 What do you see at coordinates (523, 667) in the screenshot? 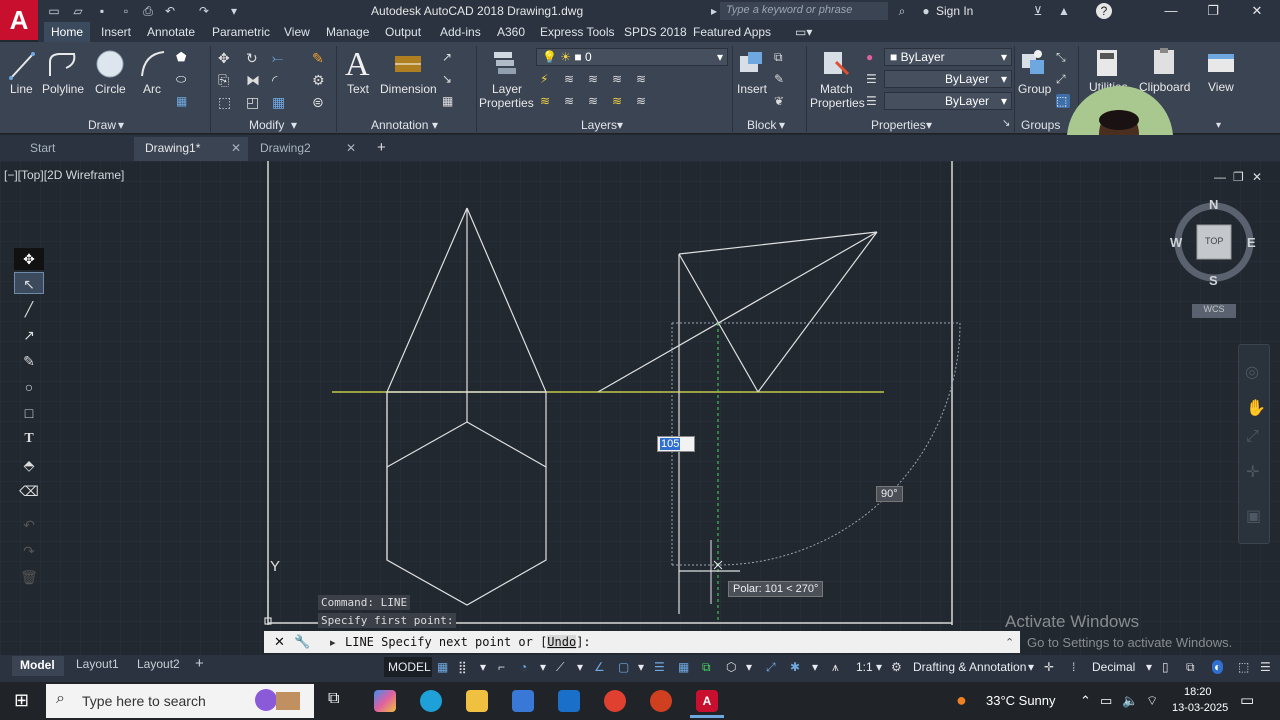
I see `polar-tracking-icon: ◔` at bounding box center [523, 667].